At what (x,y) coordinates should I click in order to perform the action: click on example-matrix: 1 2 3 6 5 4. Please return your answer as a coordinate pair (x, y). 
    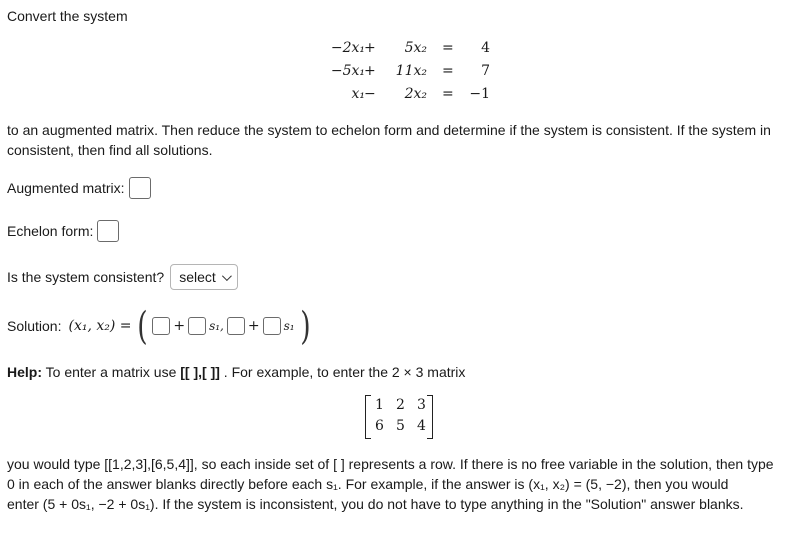
    Looking at the image, I should click on (399, 417).